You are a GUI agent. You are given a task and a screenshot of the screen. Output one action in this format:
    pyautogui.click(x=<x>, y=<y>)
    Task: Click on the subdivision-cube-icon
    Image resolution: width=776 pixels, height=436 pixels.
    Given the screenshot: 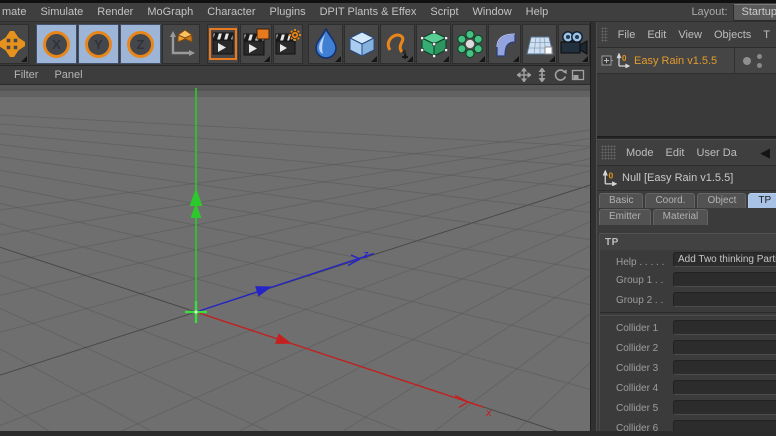 What is the action you would take?
    pyautogui.click(x=433, y=44)
    